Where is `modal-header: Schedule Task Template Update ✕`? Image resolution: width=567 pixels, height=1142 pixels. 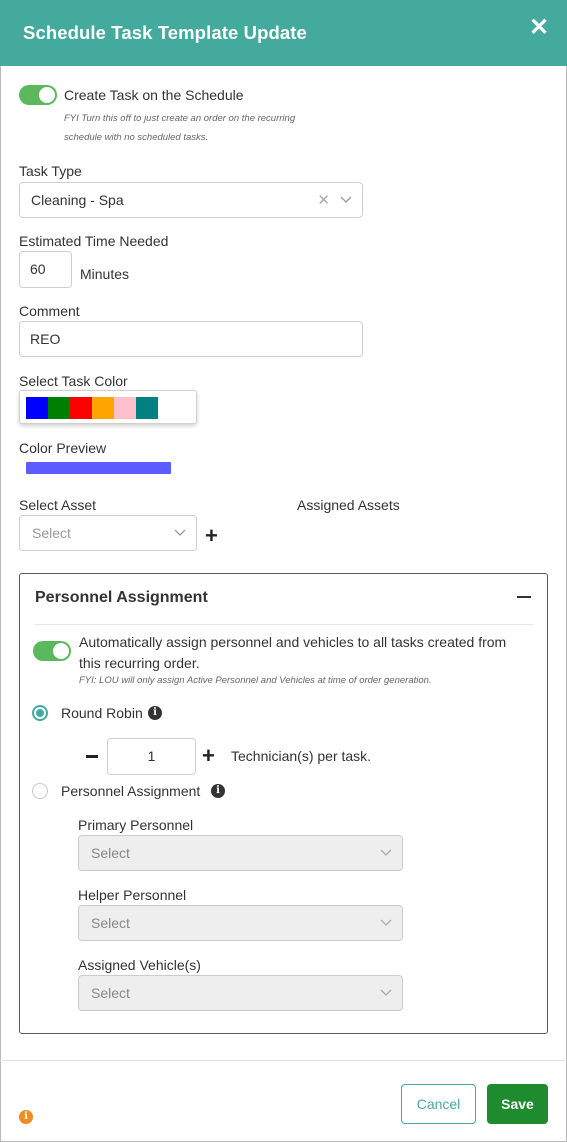
modal-header: Schedule Task Template Update ✕ is located at coordinates (283, 33).